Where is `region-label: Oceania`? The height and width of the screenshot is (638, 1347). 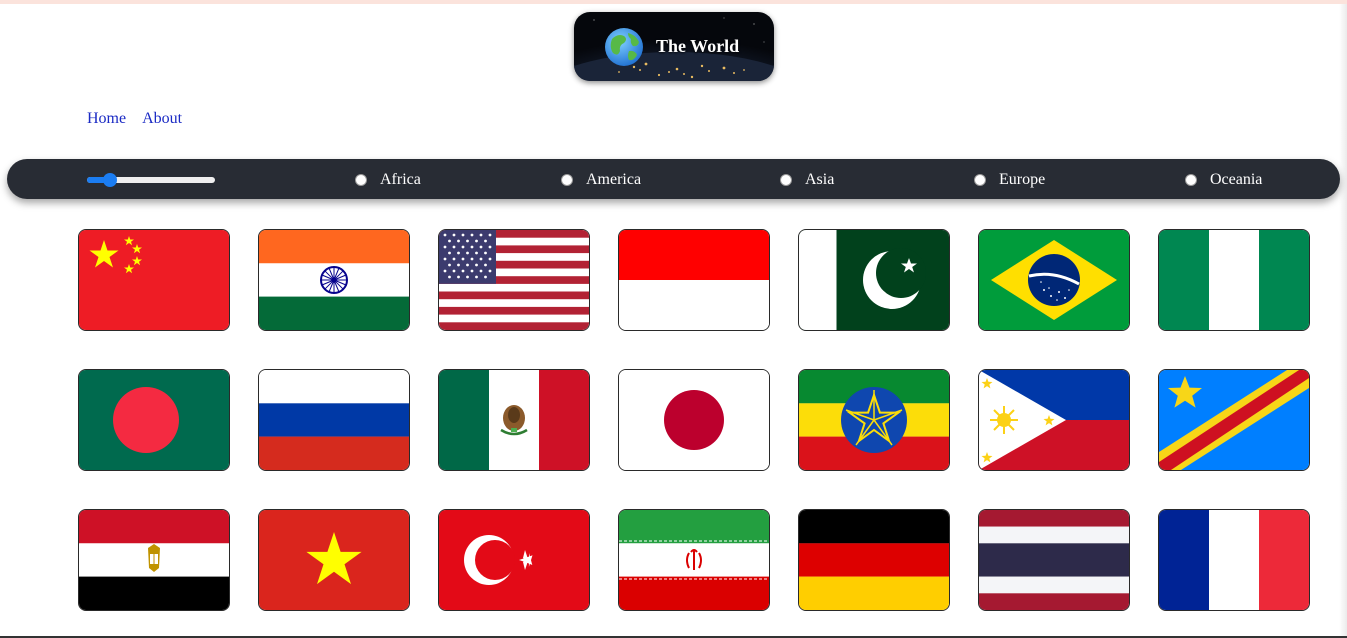 region-label: Oceania is located at coordinates (1236, 179).